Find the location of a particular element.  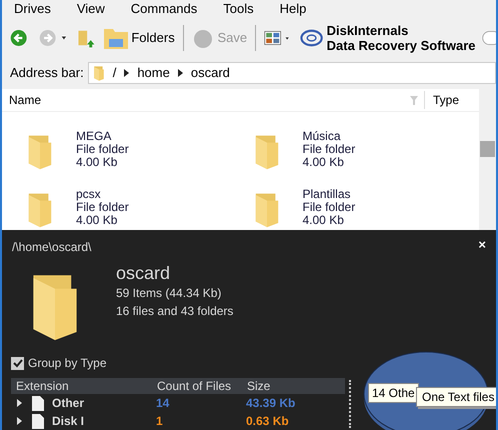

pie-label: One Text files is located at coordinates (456, 397).